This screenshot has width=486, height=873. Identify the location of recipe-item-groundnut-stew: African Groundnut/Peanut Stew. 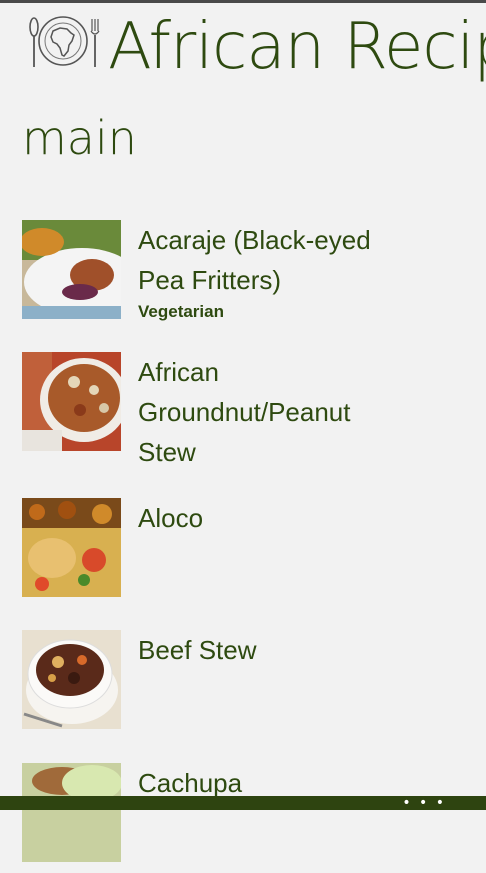
(242, 409).